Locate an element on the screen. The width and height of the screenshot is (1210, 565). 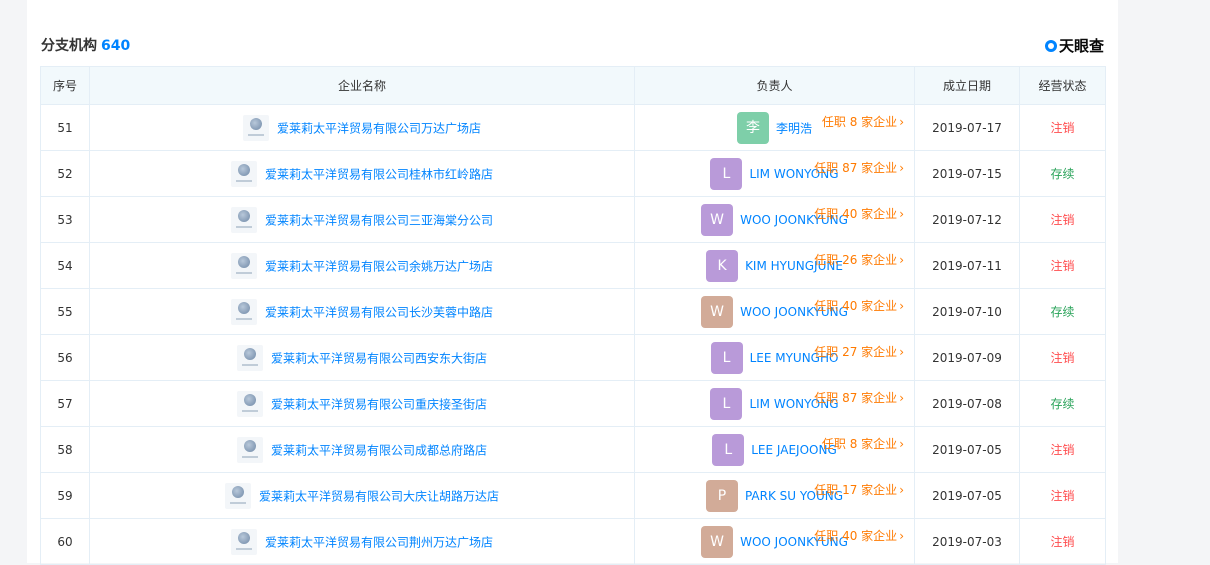
person-cell: W WOO JOONKYUNG 任职 40 家企业 › is located at coordinates (774, 219).